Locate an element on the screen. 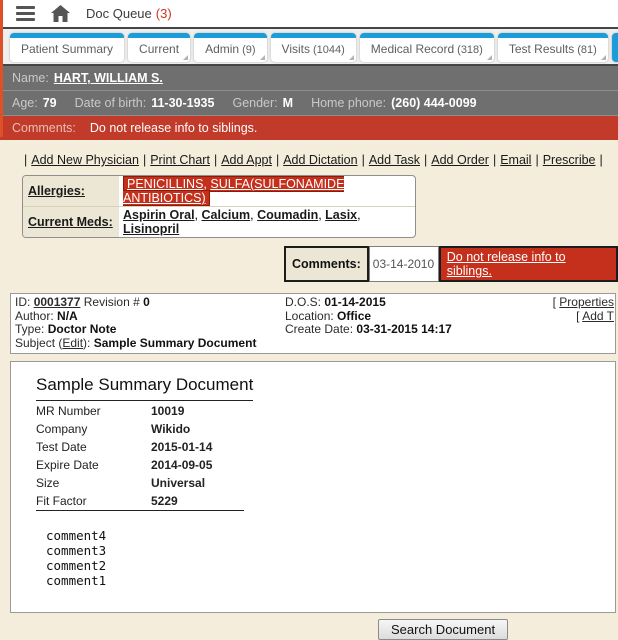 This screenshot has height=640, width=618. document-comment-line: comment3 is located at coordinates (76, 550).